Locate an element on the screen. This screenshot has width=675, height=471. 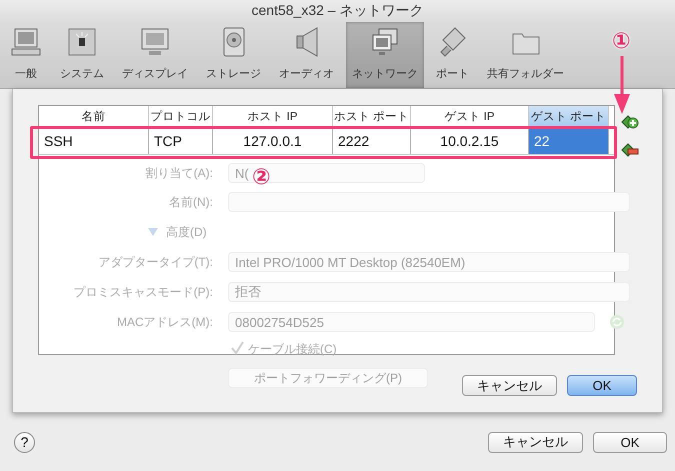
setting-label: プロミスキャスモード(P): is located at coordinates (142, 292).